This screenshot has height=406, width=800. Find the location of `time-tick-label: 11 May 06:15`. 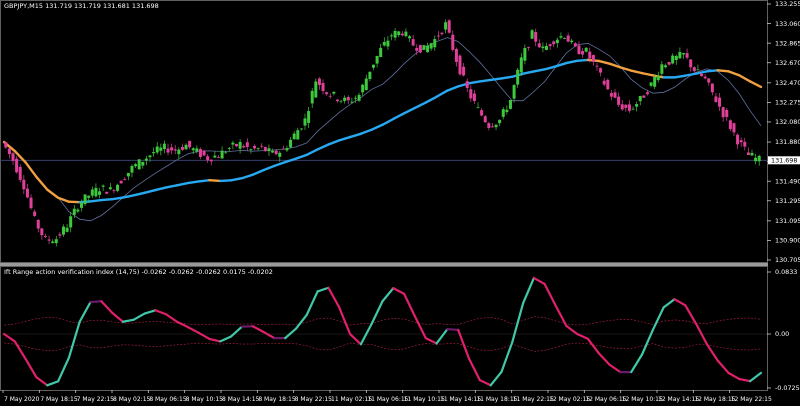

time-tick-label: 11 May 06:15 is located at coordinates (387, 399).